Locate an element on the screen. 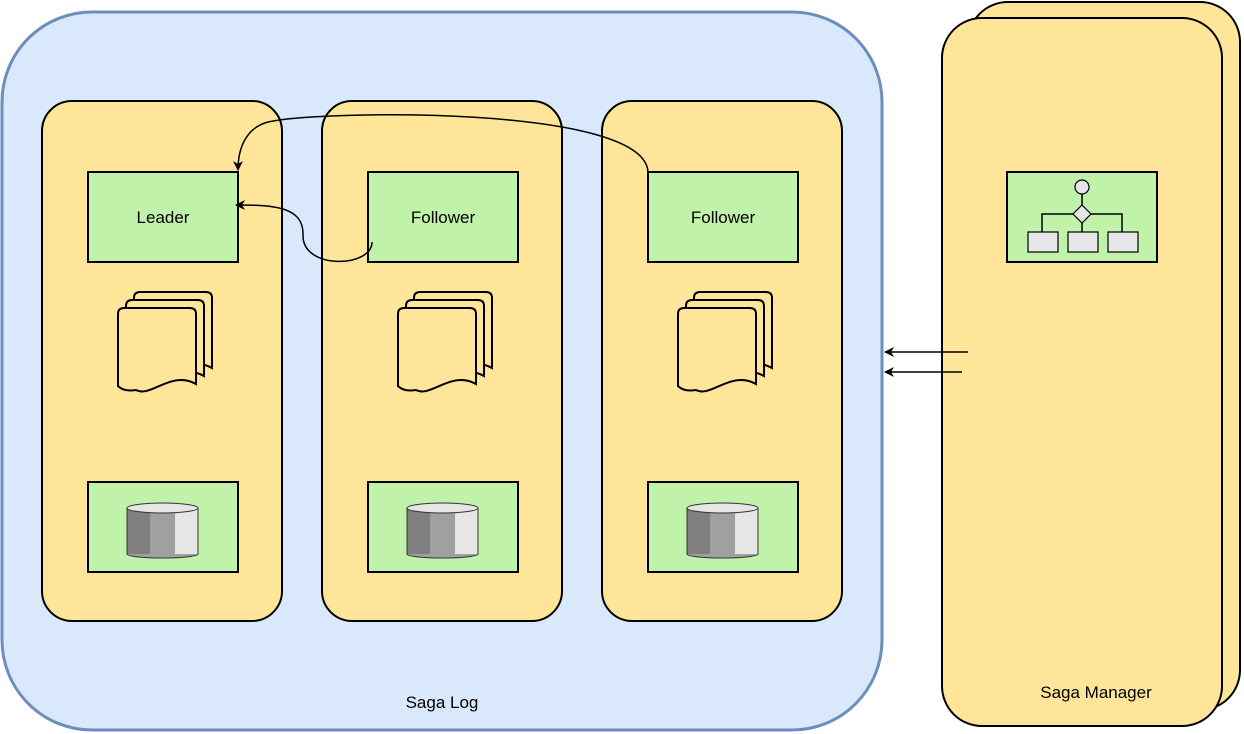 The width and height of the screenshot is (1244, 734). role-label: Leader is located at coordinates (163, 217).